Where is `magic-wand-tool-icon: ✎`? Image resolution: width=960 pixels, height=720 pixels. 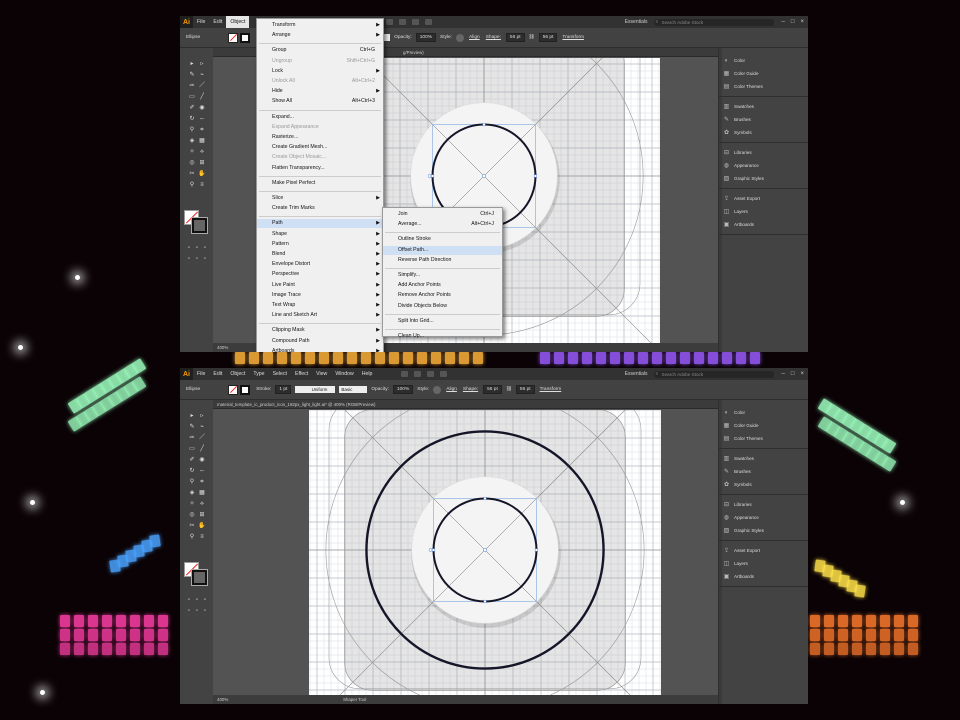 magic-wand-tool-icon: ✎ is located at coordinates (192, 75).